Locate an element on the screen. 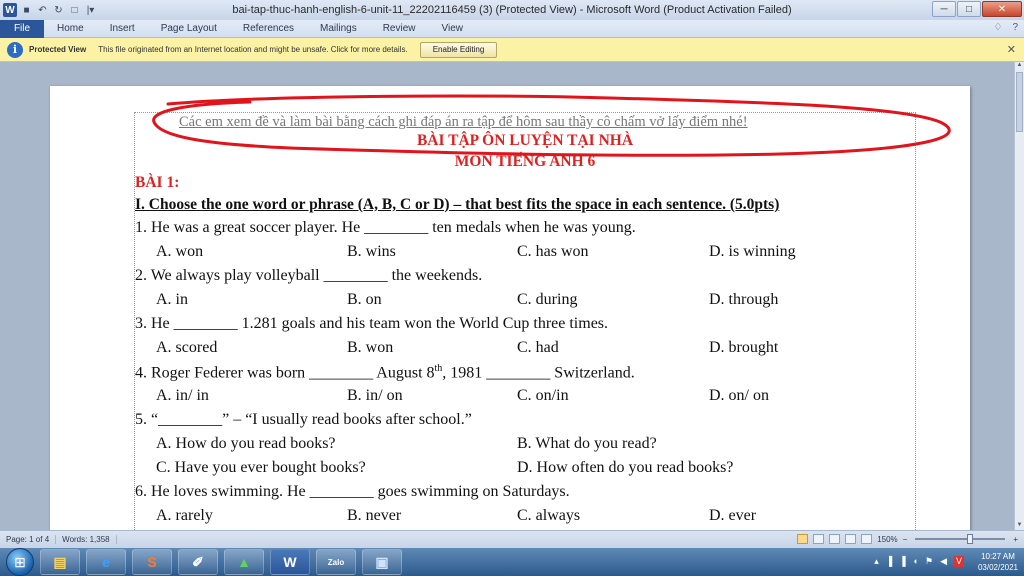  start-button-icon: ⊞ is located at coordinates (20, 562).